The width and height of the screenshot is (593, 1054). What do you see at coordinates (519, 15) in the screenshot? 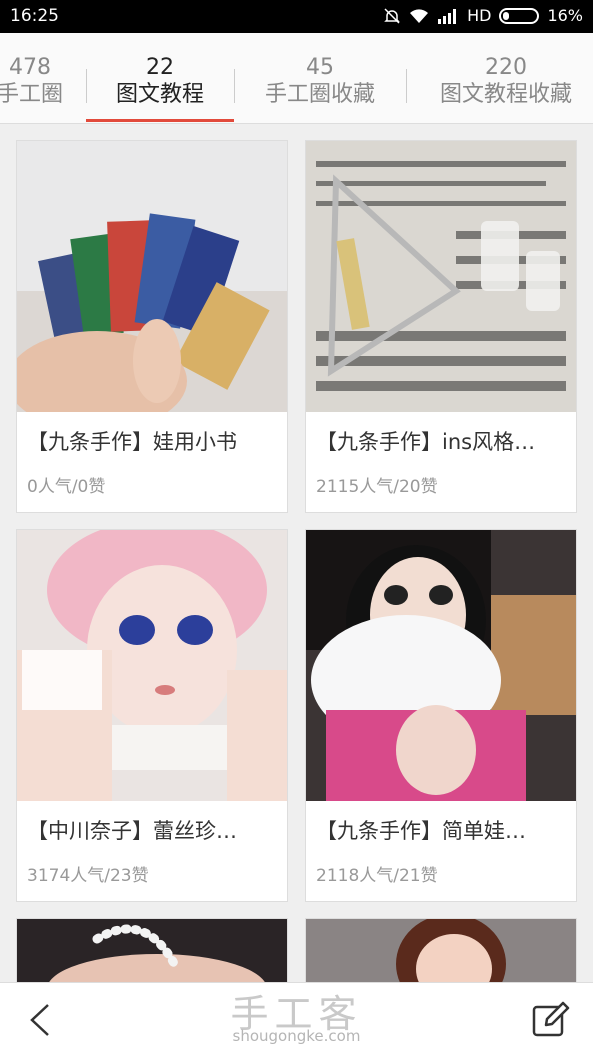
I see `battery-icon` at bounding box center [519, 15].